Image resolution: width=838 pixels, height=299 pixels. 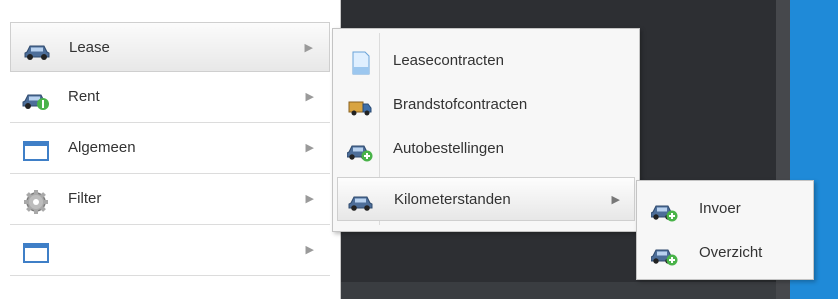 I want to click on submenu-item-overzicht: Overzicht, so click(x=725, y=253).